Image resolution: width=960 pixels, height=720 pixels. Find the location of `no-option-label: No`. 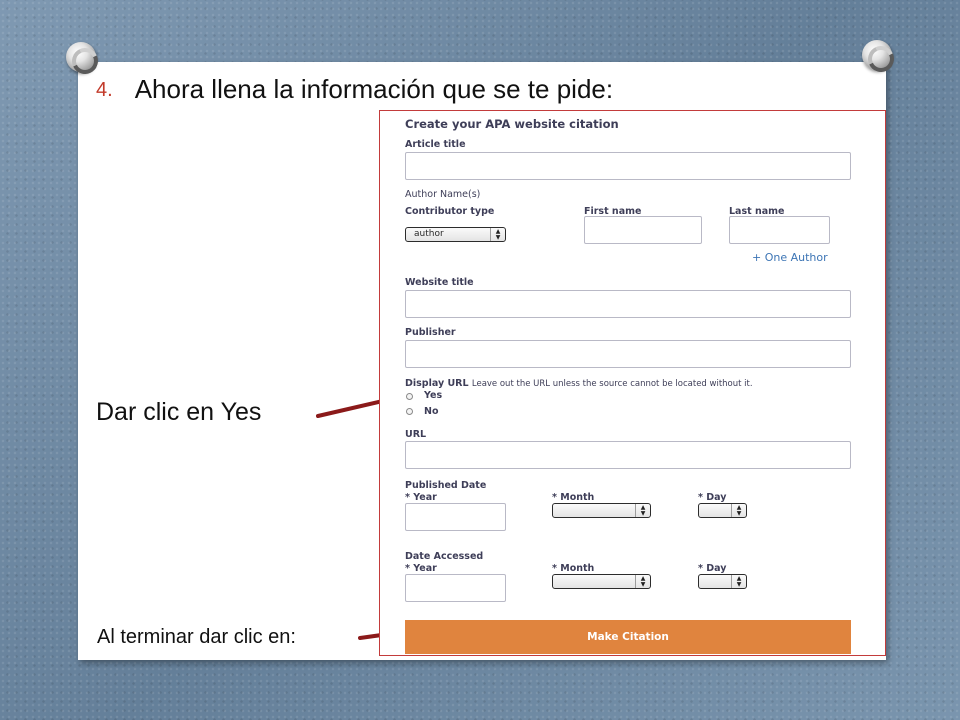

no-option-label: No is located at coordinates (431, 411).